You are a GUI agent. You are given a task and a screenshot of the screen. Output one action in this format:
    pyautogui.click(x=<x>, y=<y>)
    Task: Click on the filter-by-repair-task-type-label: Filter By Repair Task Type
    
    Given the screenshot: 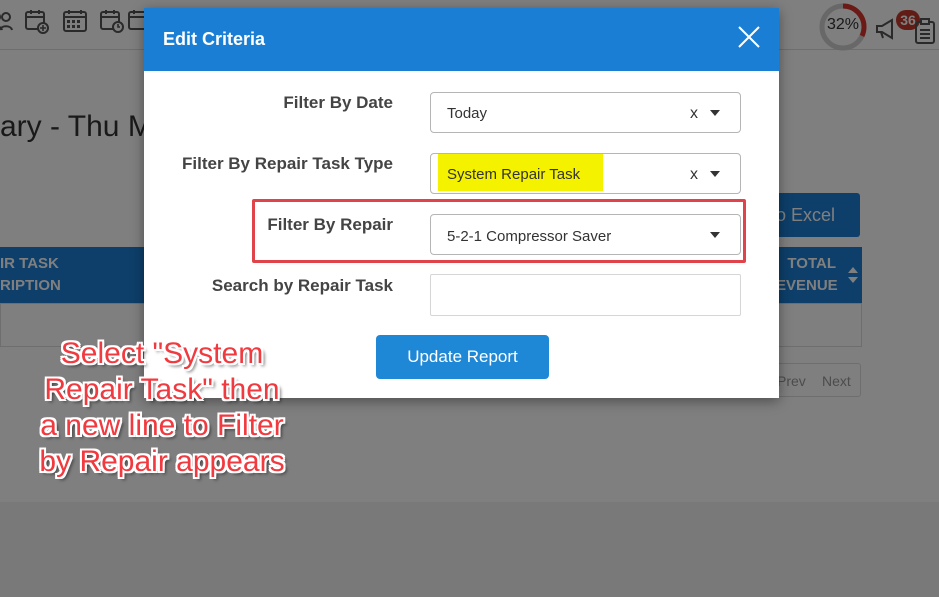 What is the action you would take?
    pyautogui.click(x=287, y=163)
    